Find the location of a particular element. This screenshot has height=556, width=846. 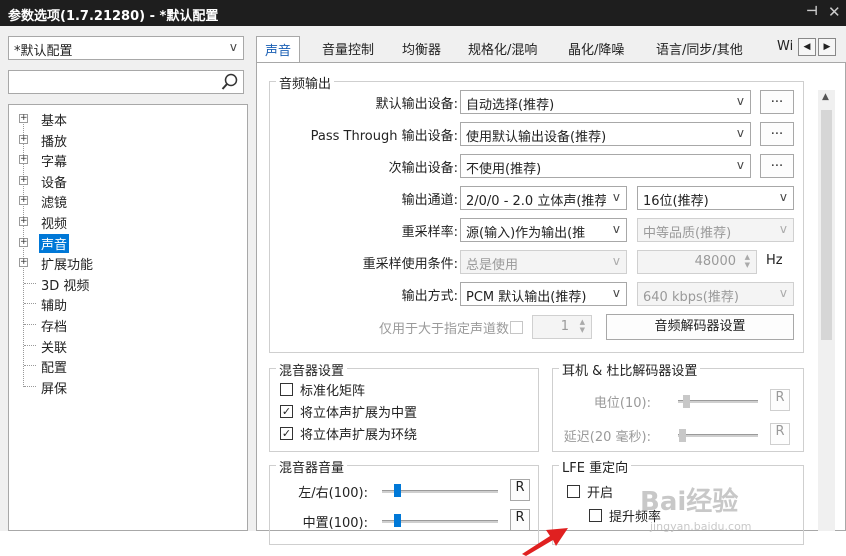

level-slider-thumb is located at coordinates (686, 401).